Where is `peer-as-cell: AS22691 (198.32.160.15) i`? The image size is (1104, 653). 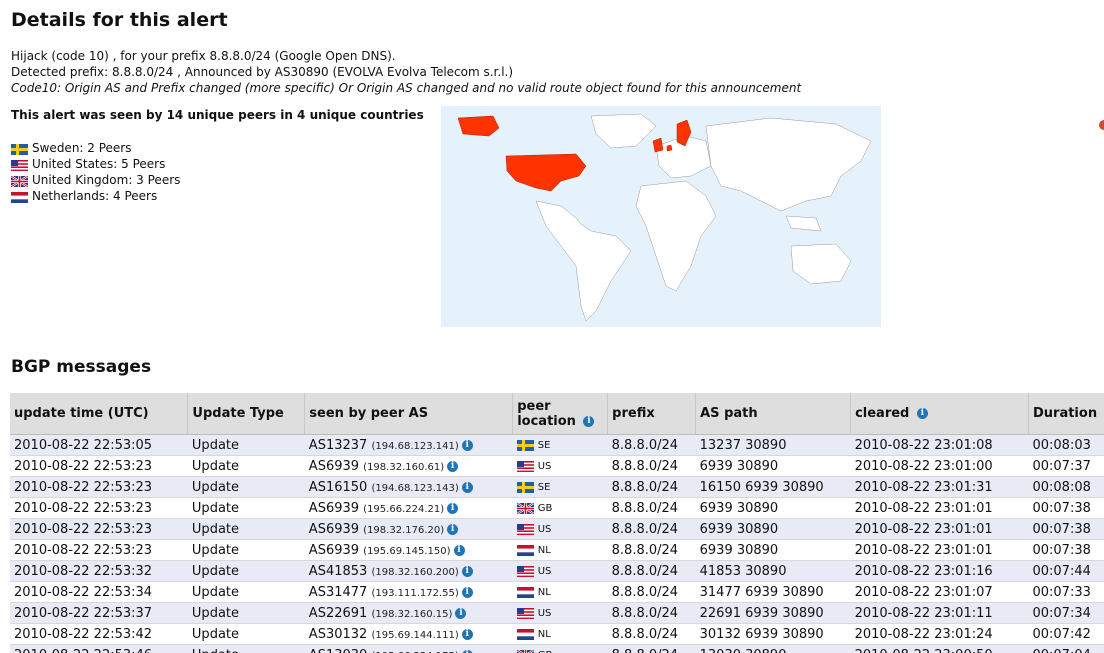 peer-as-cell: AS22691 (198.32.160.15) i is located at coordinates (408, 613).